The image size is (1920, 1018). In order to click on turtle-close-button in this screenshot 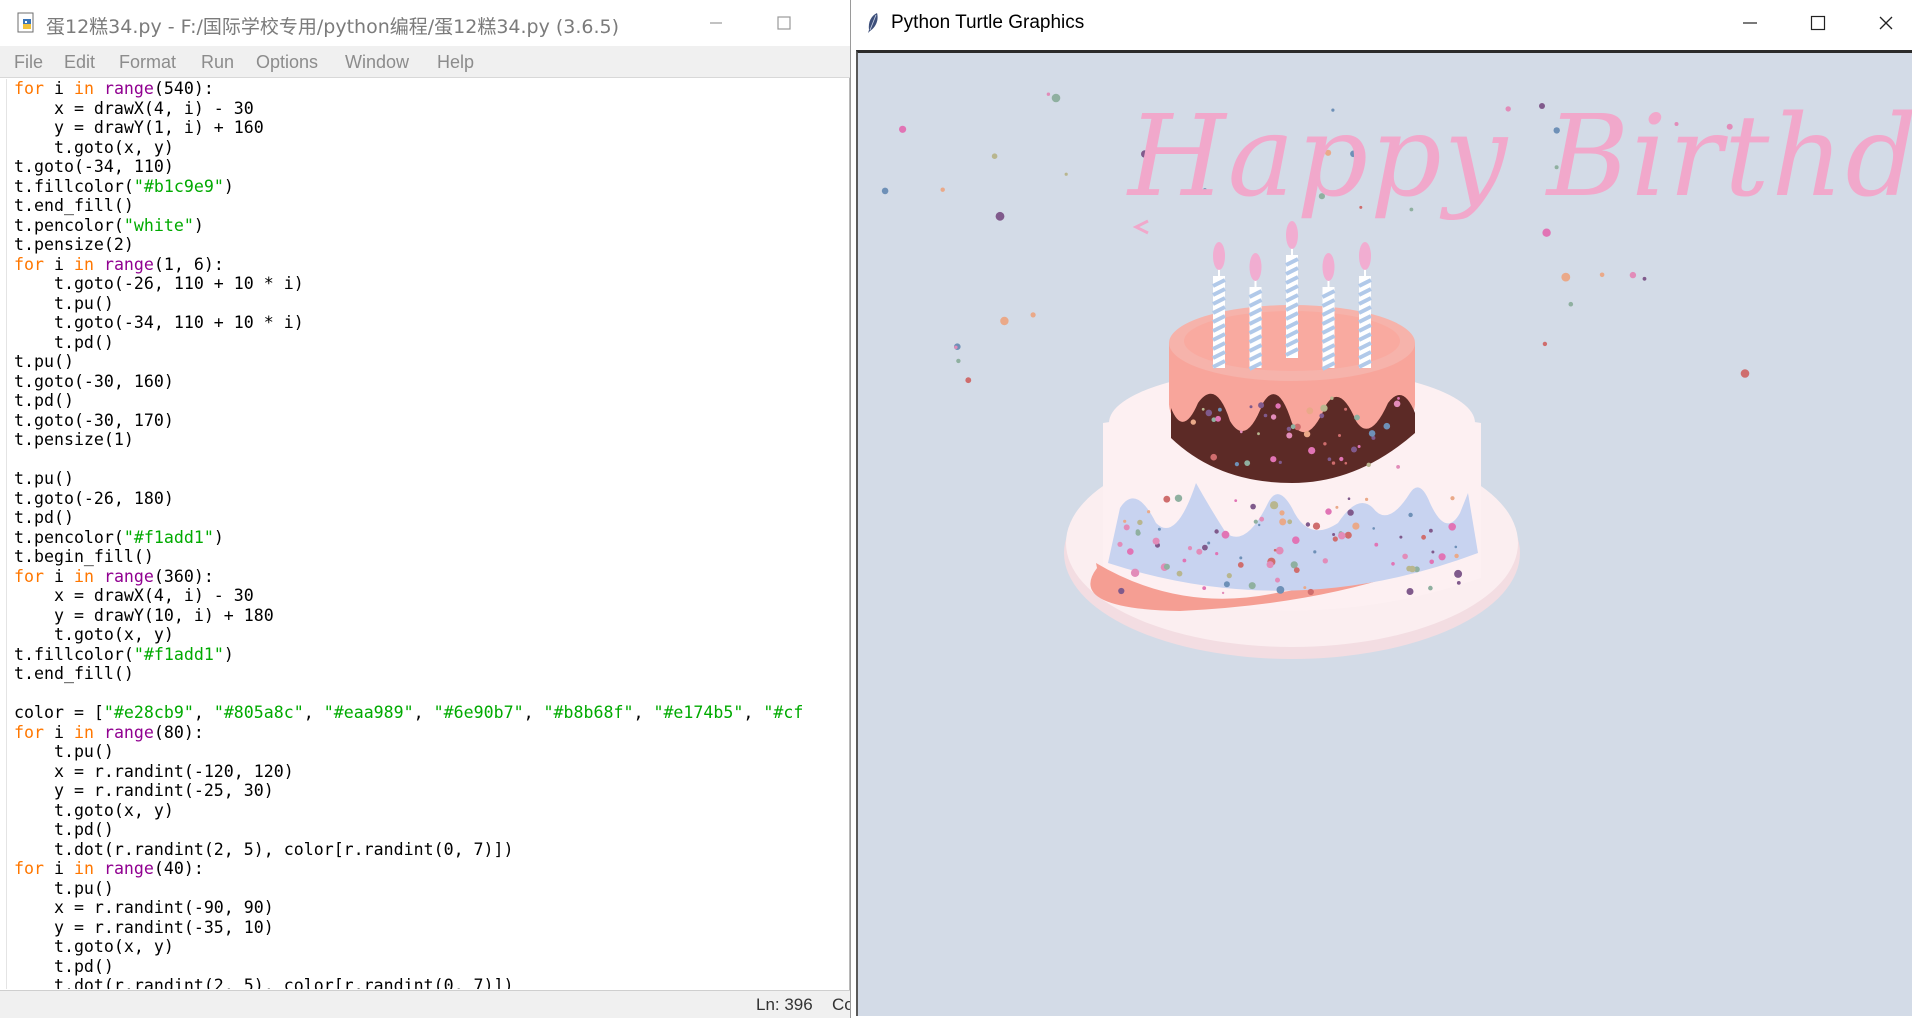, I will do `click(1886, 23)`.